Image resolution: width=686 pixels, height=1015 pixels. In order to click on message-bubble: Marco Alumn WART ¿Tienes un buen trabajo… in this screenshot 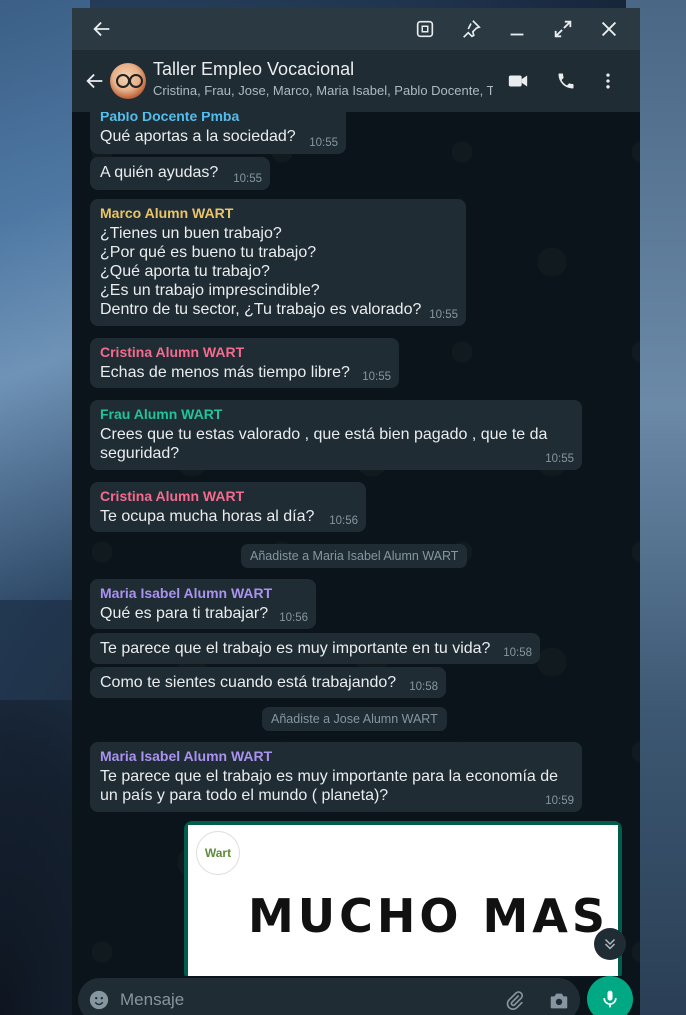, I will do `click(278, 262)`.